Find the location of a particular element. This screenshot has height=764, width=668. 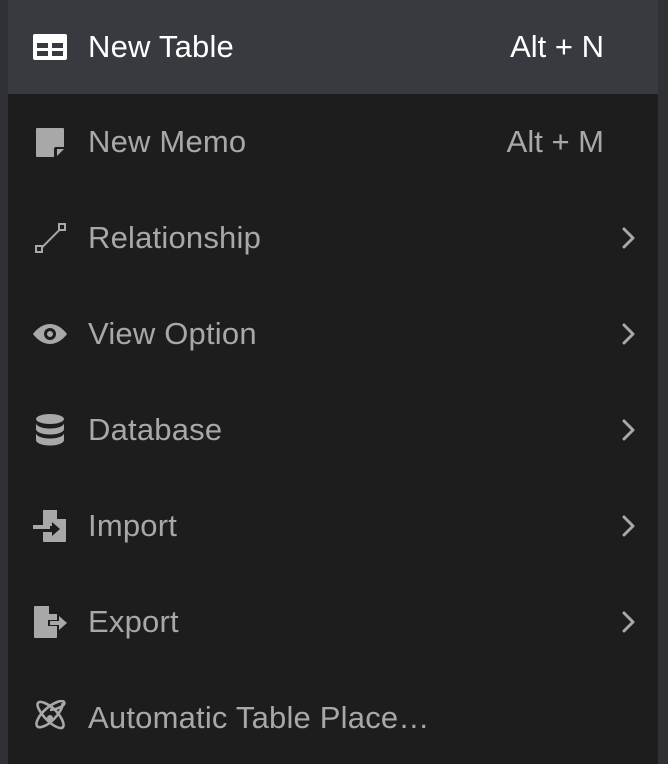

memo-icon is located at coordinates (50, 142).